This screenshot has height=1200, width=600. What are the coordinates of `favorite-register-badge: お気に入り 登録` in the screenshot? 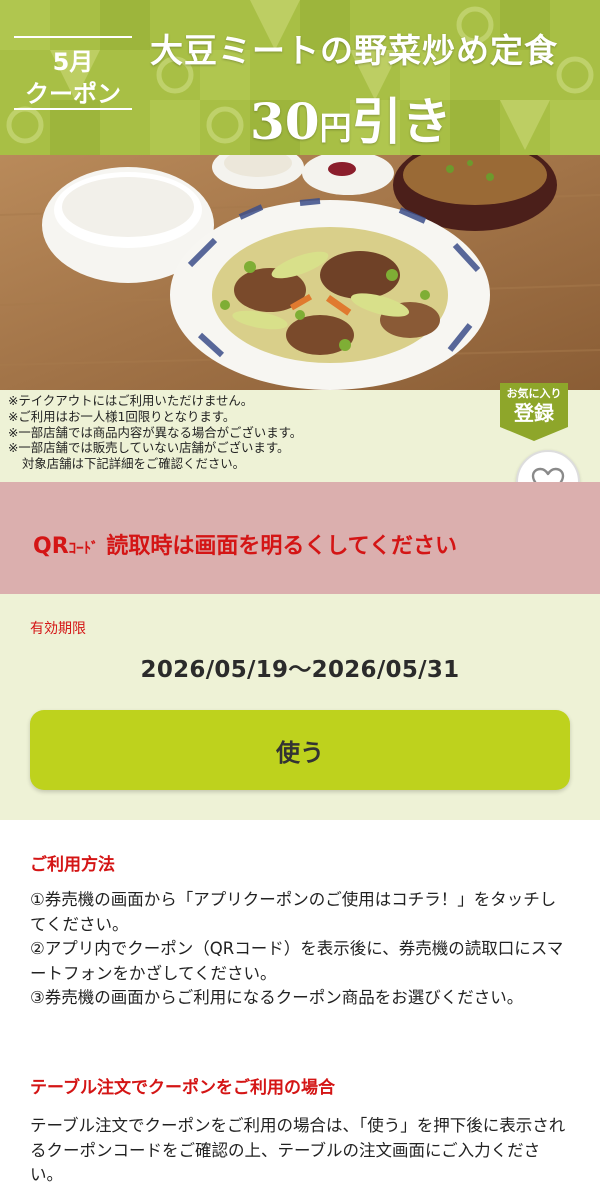 It's located at (534, 412).